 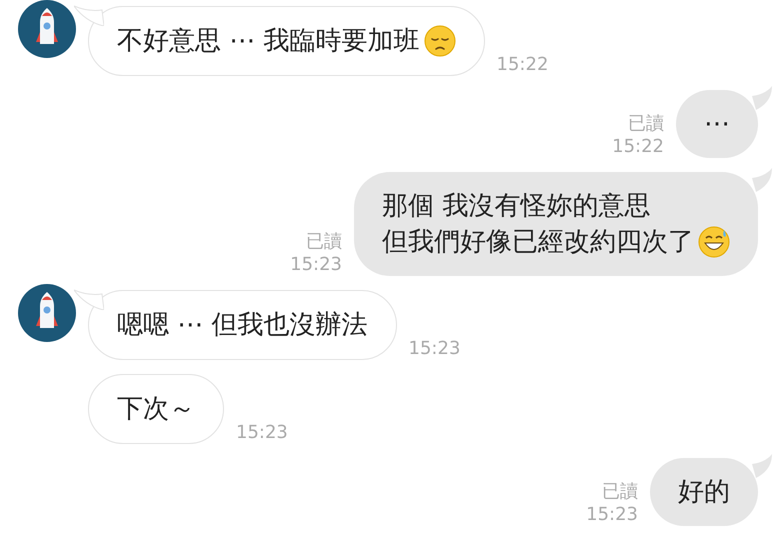 What do you see at coordinates (286, 41) in the screenshot?
I see `message-bubble: 不好意思 ⋯ 我臨時要加班` at bounding box center [286, 41].